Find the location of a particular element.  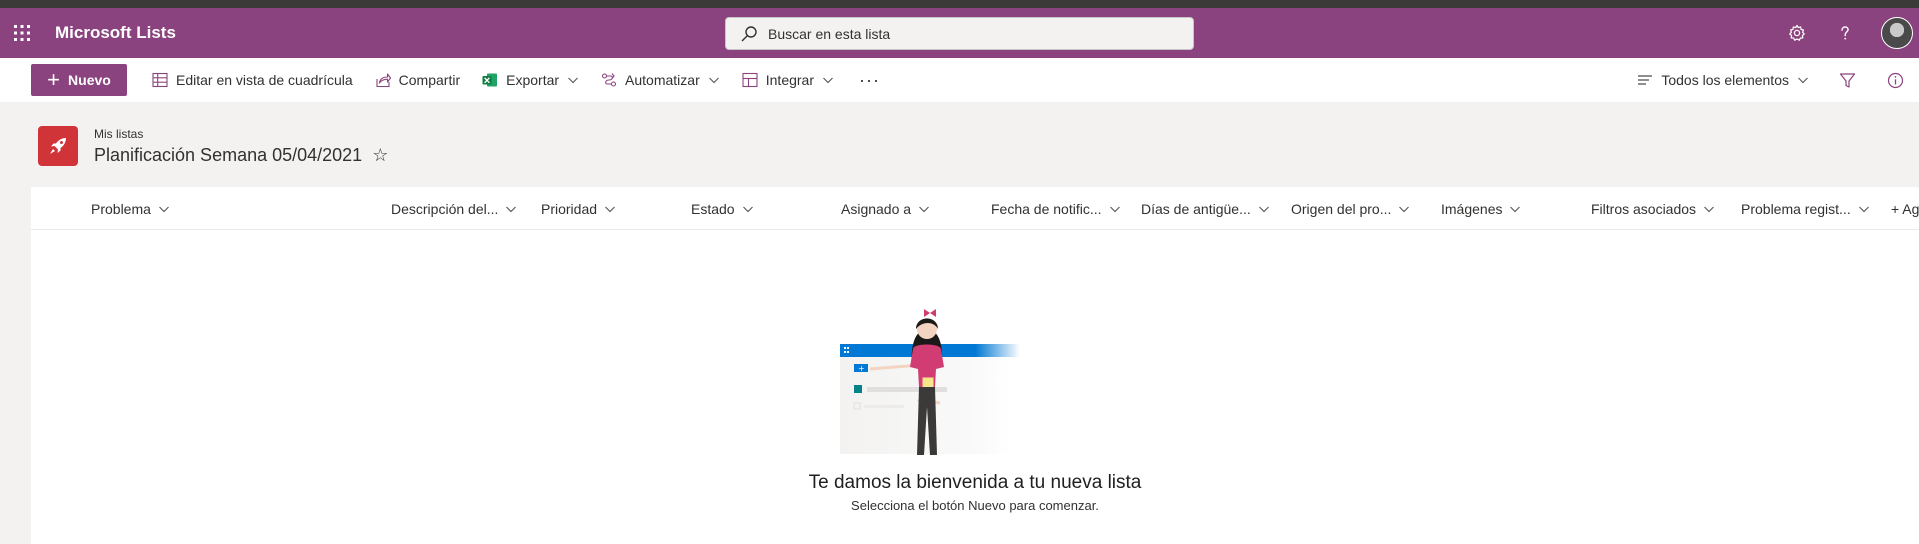

share-button: Compartir is located at coordinates (417, 80).